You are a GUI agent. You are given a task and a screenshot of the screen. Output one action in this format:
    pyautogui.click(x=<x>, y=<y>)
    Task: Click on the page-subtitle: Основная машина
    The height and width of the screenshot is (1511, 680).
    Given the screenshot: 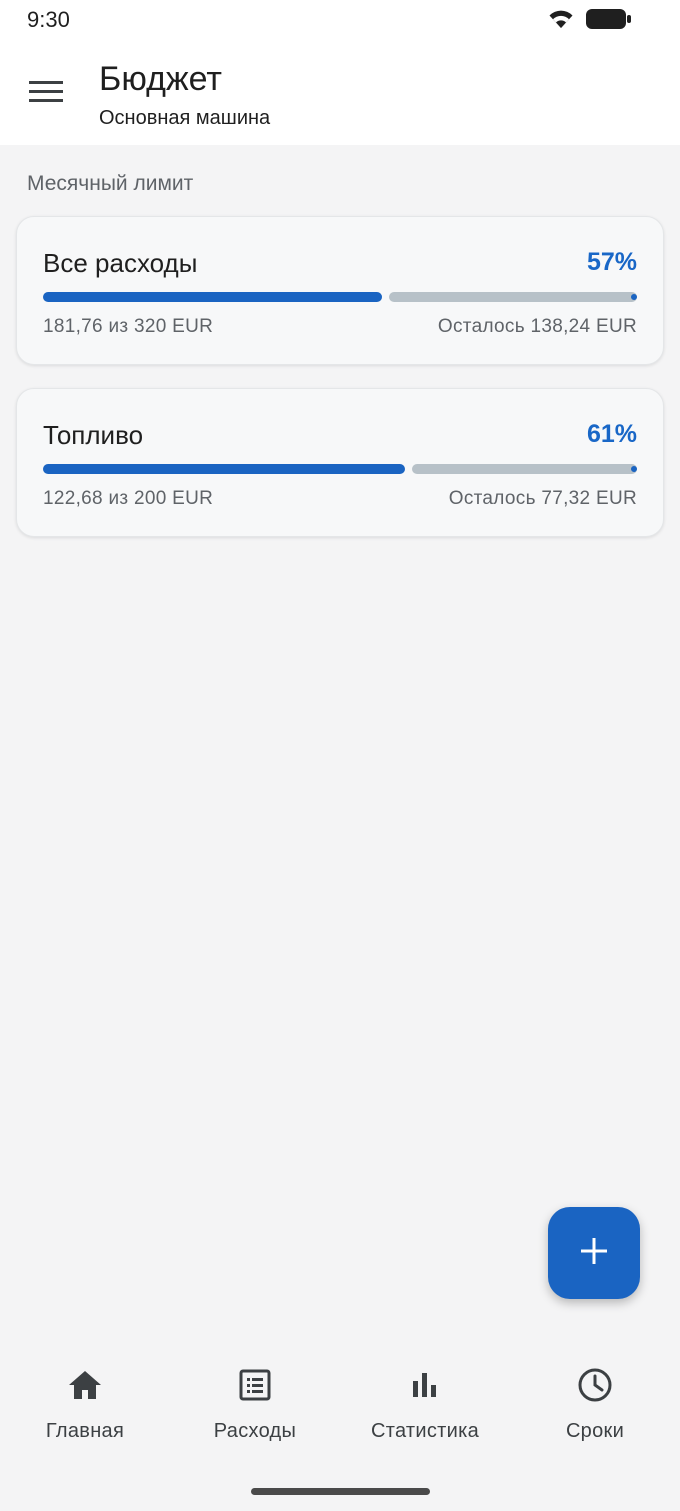 What is the action you would take?
    pyautogui.click(x=185, y=118)
    